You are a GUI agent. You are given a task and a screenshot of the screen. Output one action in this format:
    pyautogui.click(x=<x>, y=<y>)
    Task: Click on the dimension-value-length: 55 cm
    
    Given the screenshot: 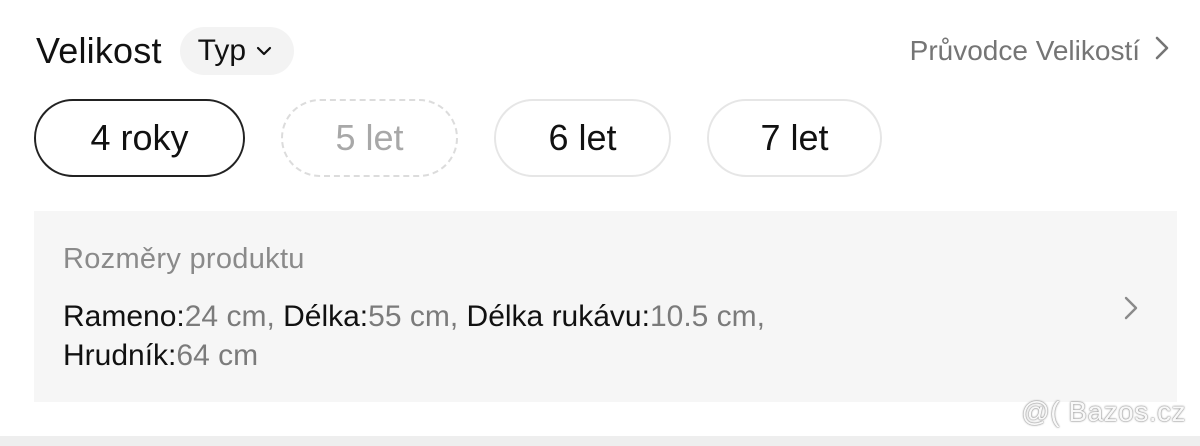 What is the action you would take?
    pyautogui.click(x=409, y=316)
    